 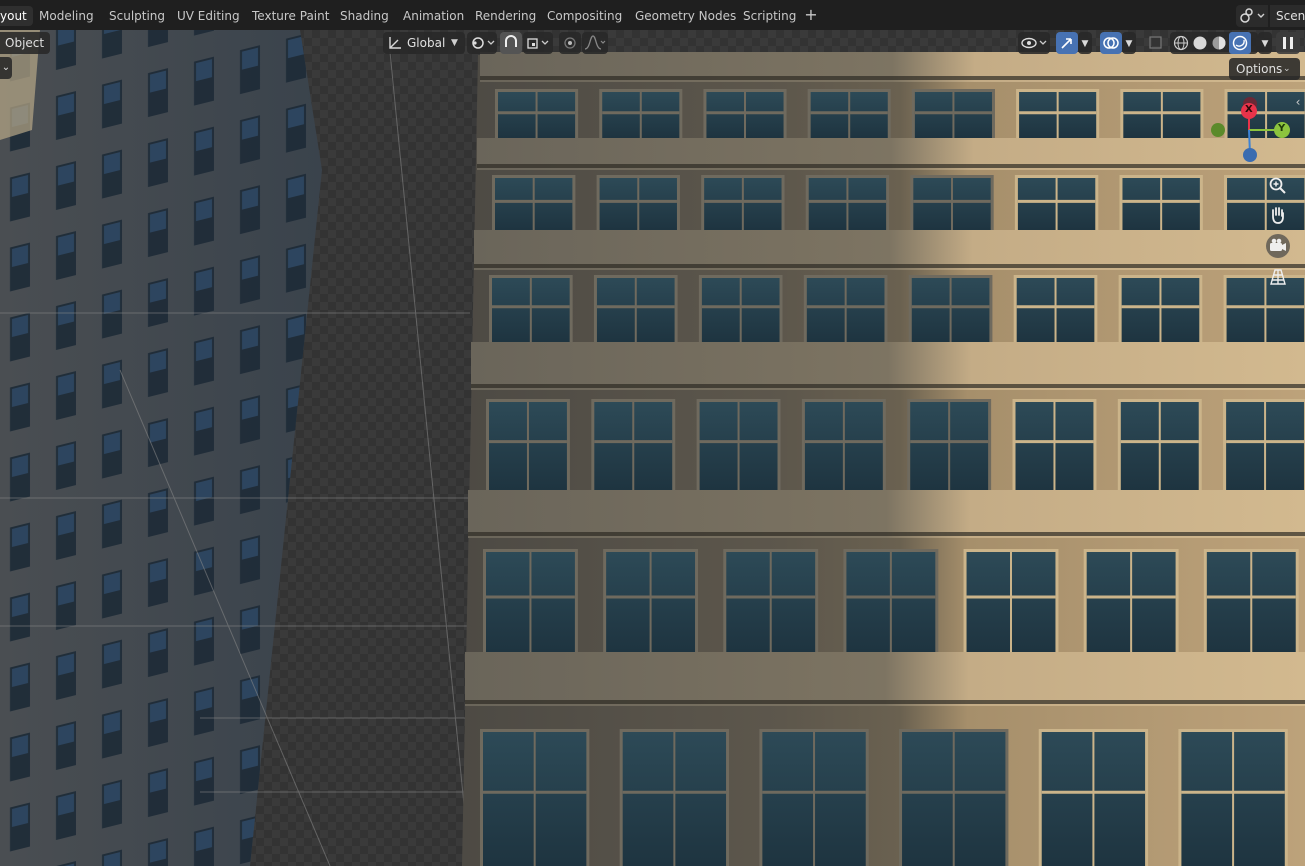 I want to click on proportional-edit-icon, so click(x=570, y=43).